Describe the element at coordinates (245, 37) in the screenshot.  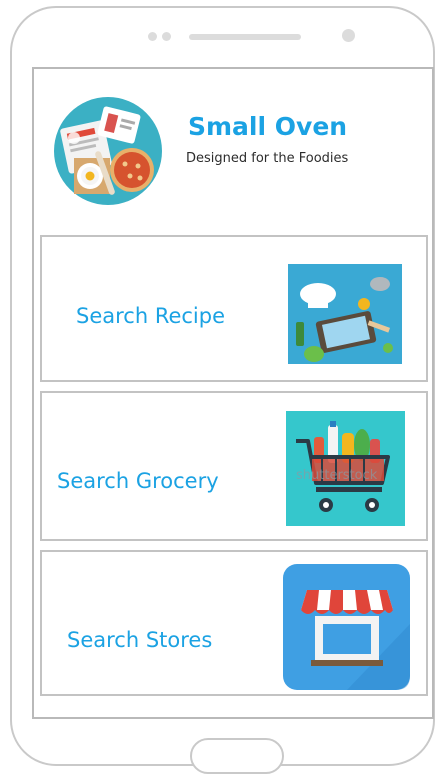
I see `speaker-grill-icon` at that location.